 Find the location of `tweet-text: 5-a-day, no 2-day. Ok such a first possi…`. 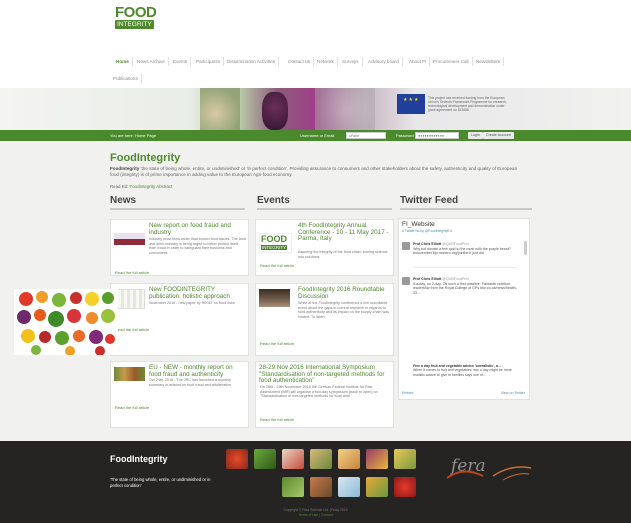

tweet-text: 5-a-day, no 2-day. Ok such a first possi… is located at coordinates (465, 288).